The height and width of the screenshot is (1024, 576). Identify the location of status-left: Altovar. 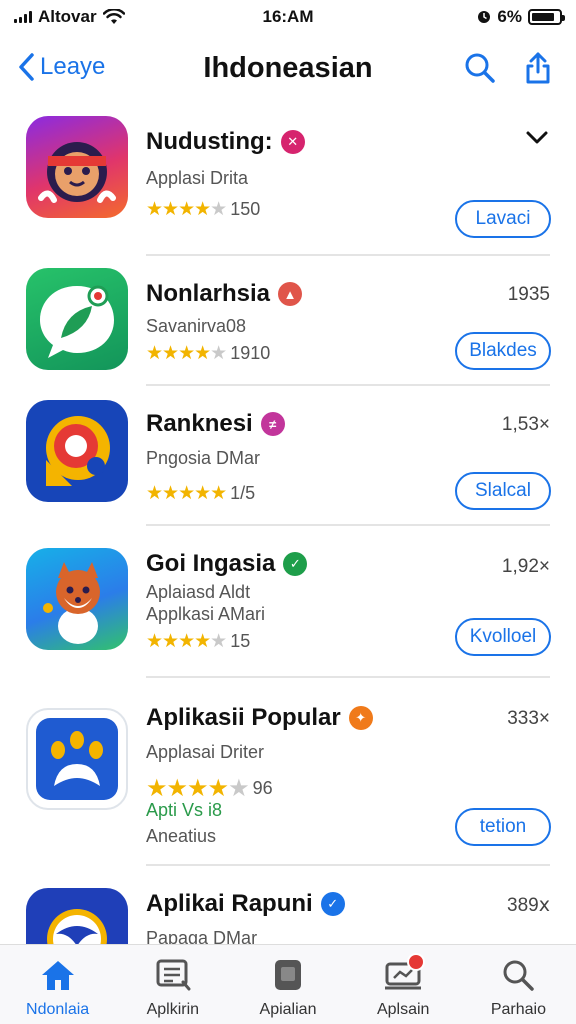
(104, 17).